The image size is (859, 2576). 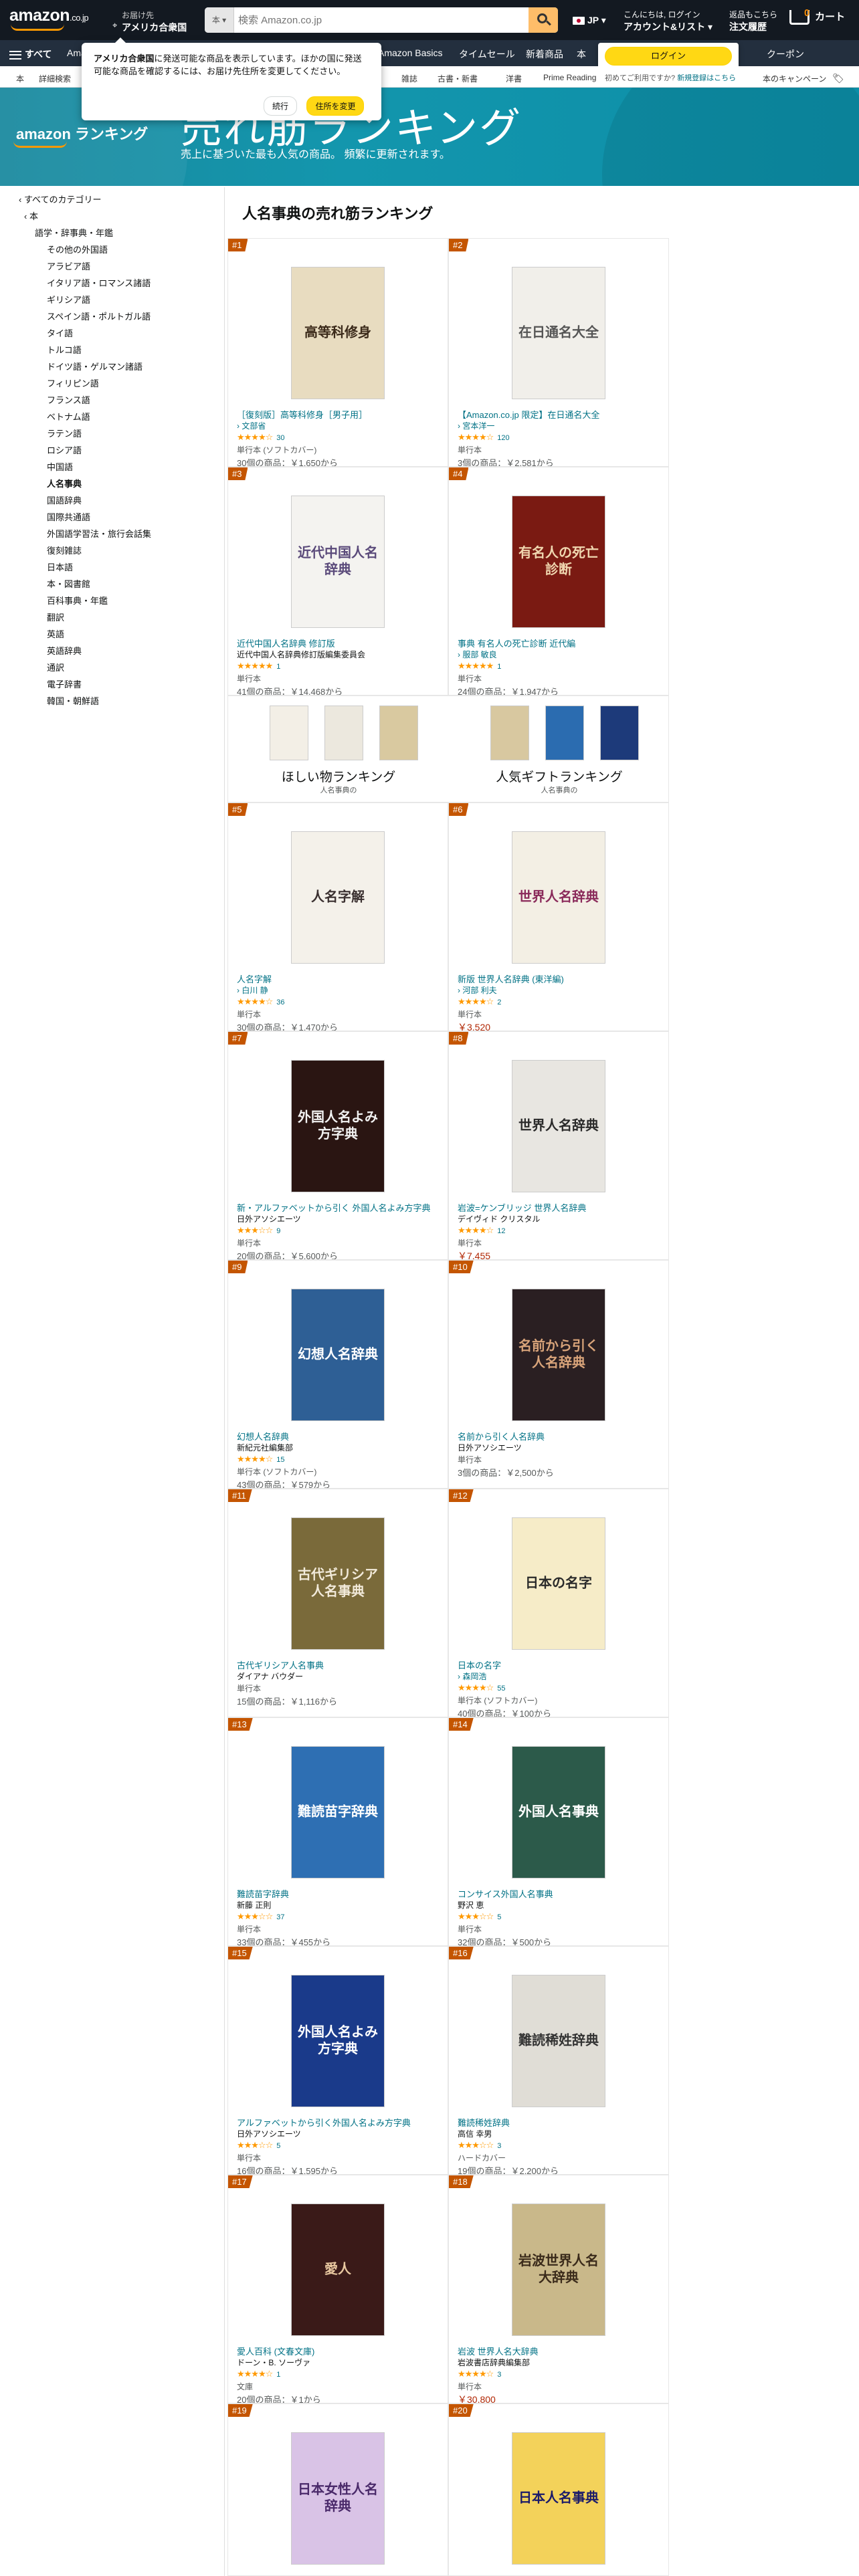 I want to click on offer-text: 33個の商品：￥455から, so click(x=283, y=1940).